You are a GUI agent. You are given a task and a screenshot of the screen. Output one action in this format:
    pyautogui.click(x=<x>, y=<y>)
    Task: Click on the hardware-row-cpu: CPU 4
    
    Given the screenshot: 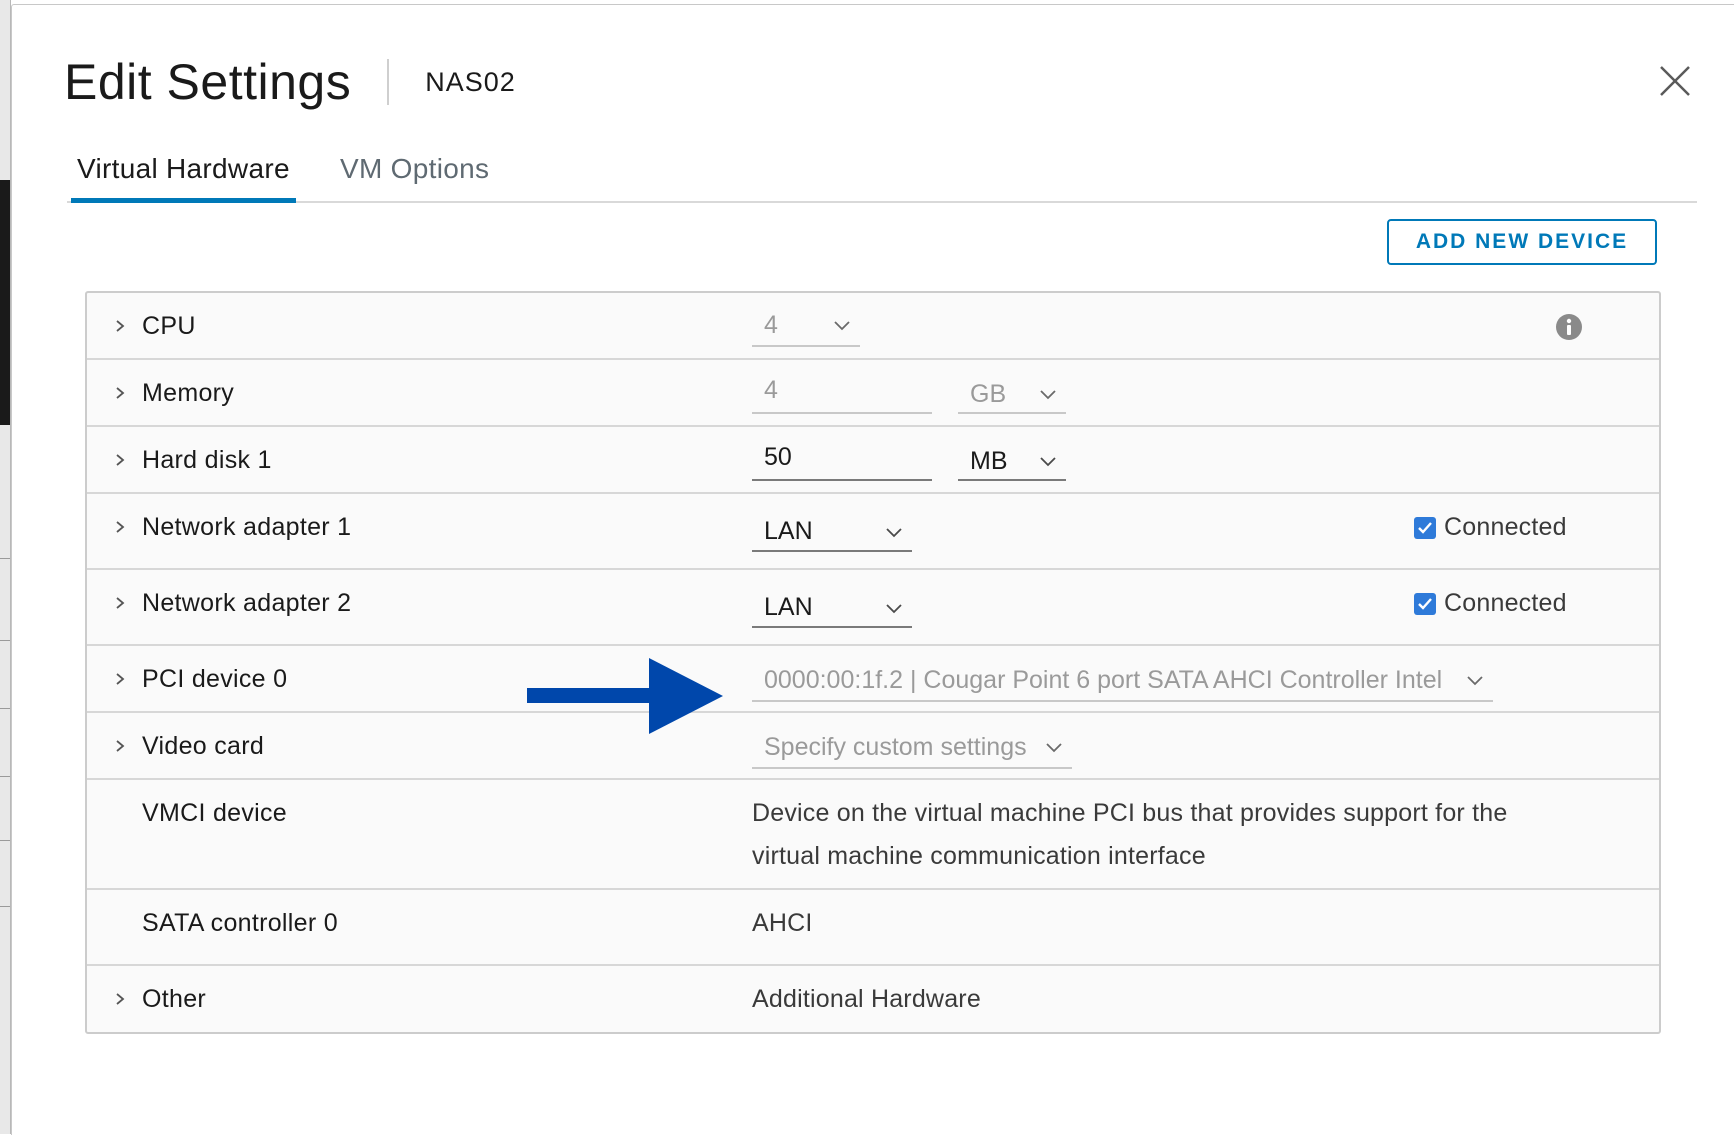 What is the action you would take?
    pyautogui.click(x=873, y=326)
    